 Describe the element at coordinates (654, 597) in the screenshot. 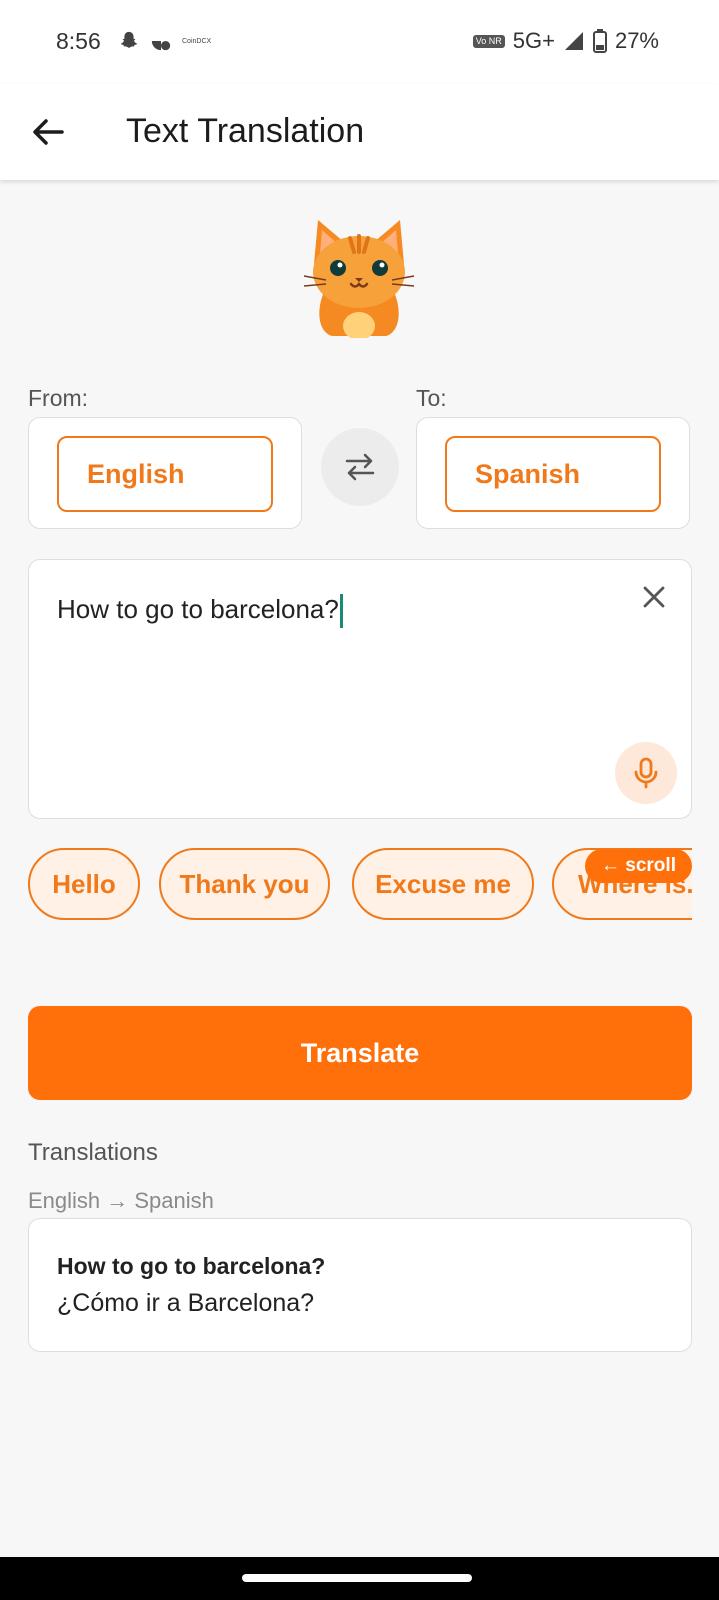

I see `close-icon` at that location.